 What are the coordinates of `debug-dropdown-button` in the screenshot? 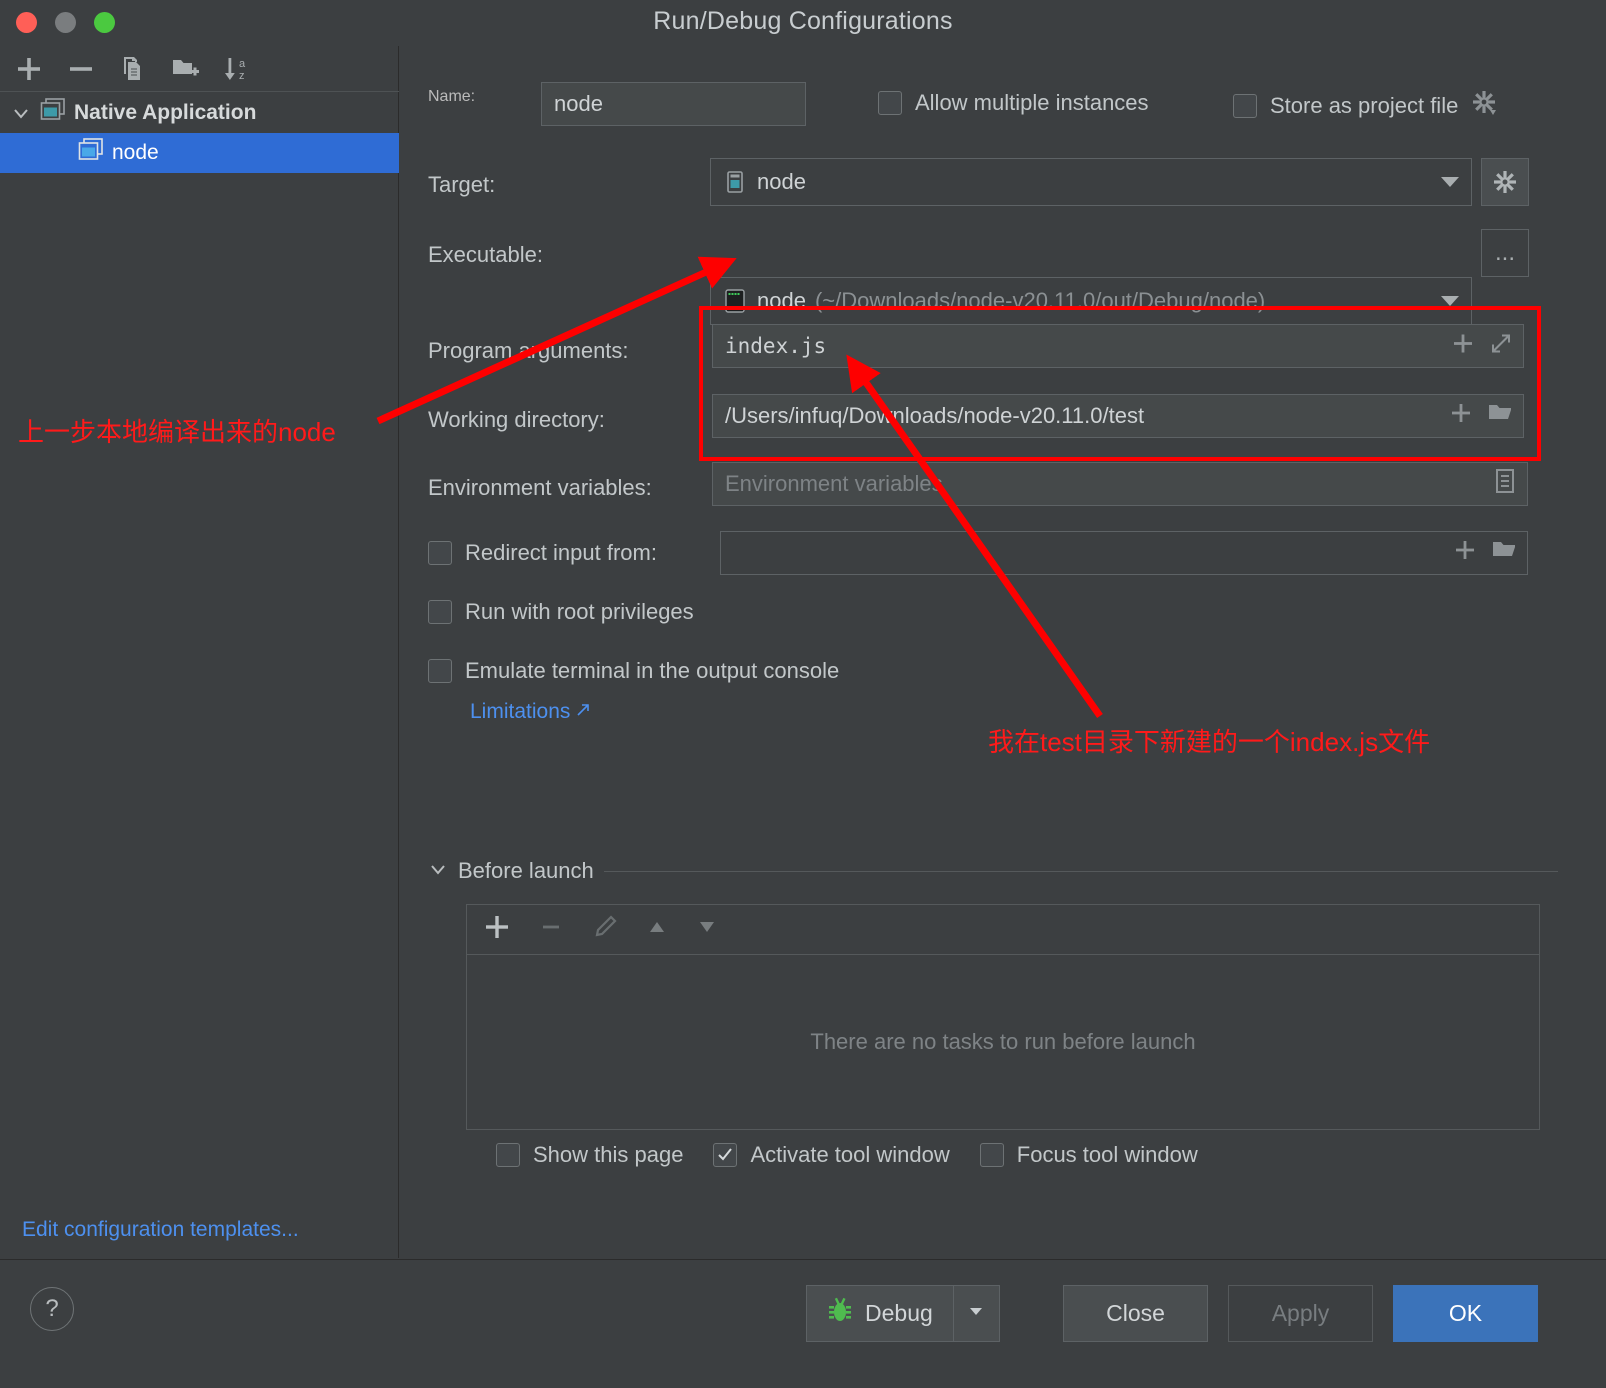 It's located at (976, 1313).